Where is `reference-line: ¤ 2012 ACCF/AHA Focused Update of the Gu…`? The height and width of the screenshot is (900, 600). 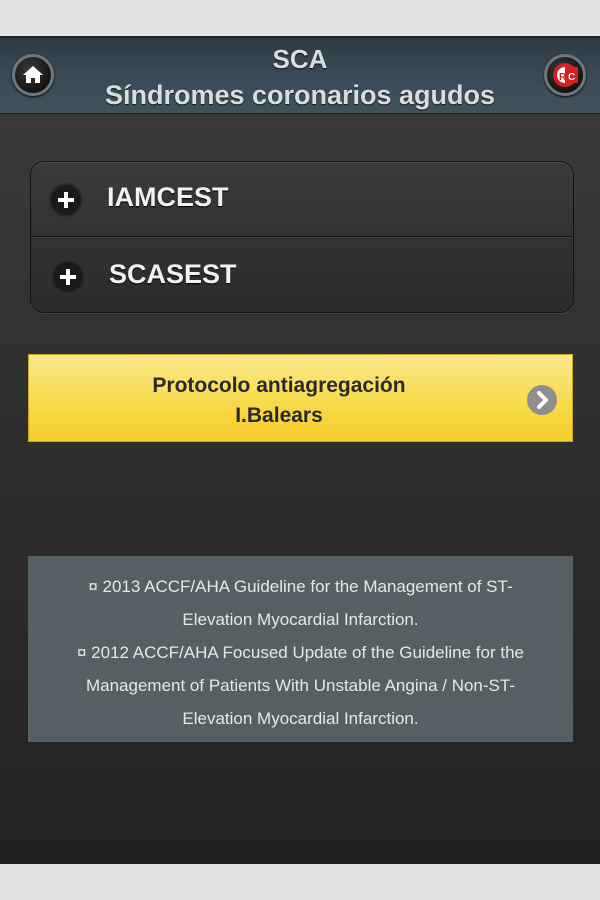
reference-line: ¤ 2012 ACCF/AHA Focused Update of the Gu… is located at coordinates (300, 652).